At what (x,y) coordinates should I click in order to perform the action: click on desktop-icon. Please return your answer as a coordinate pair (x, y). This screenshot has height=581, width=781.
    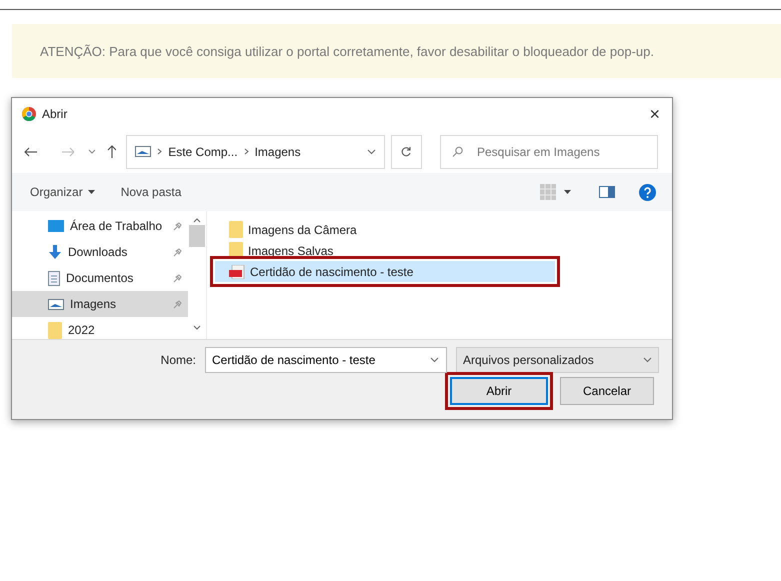
    Looking at the image, I should click on (56, 226).